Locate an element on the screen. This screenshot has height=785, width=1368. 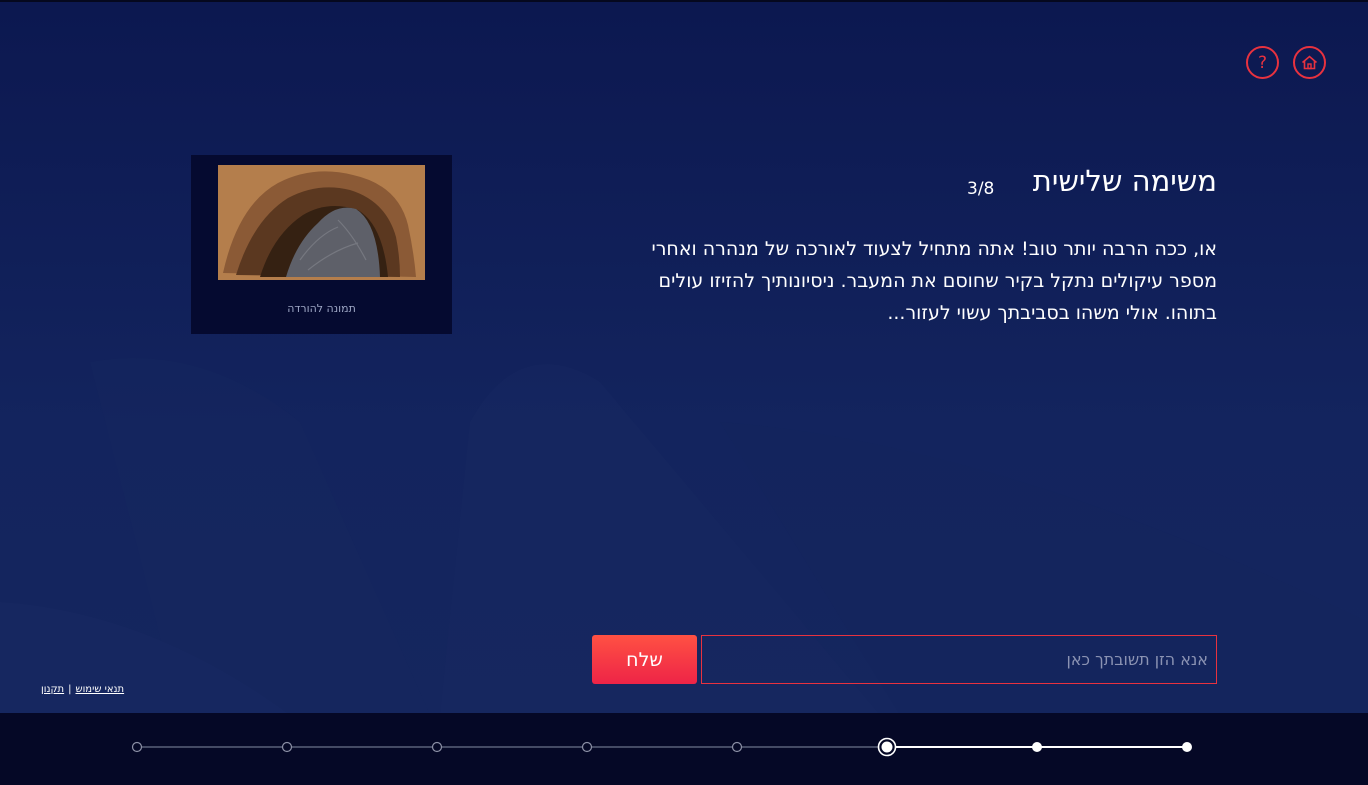
image-card: תמונה להורדה is located at coordinates (321, 244).